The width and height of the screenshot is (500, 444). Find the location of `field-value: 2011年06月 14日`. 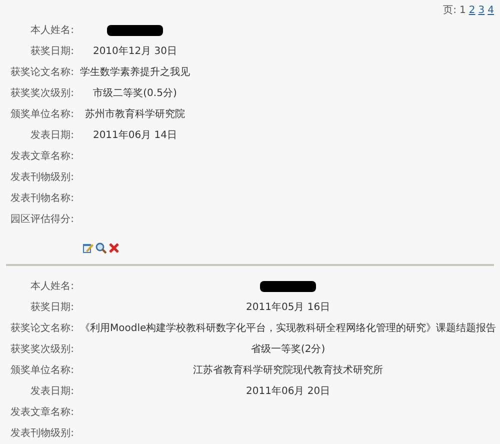

field-value: 2011年06月 14日 is located at coordinates (135, 135).